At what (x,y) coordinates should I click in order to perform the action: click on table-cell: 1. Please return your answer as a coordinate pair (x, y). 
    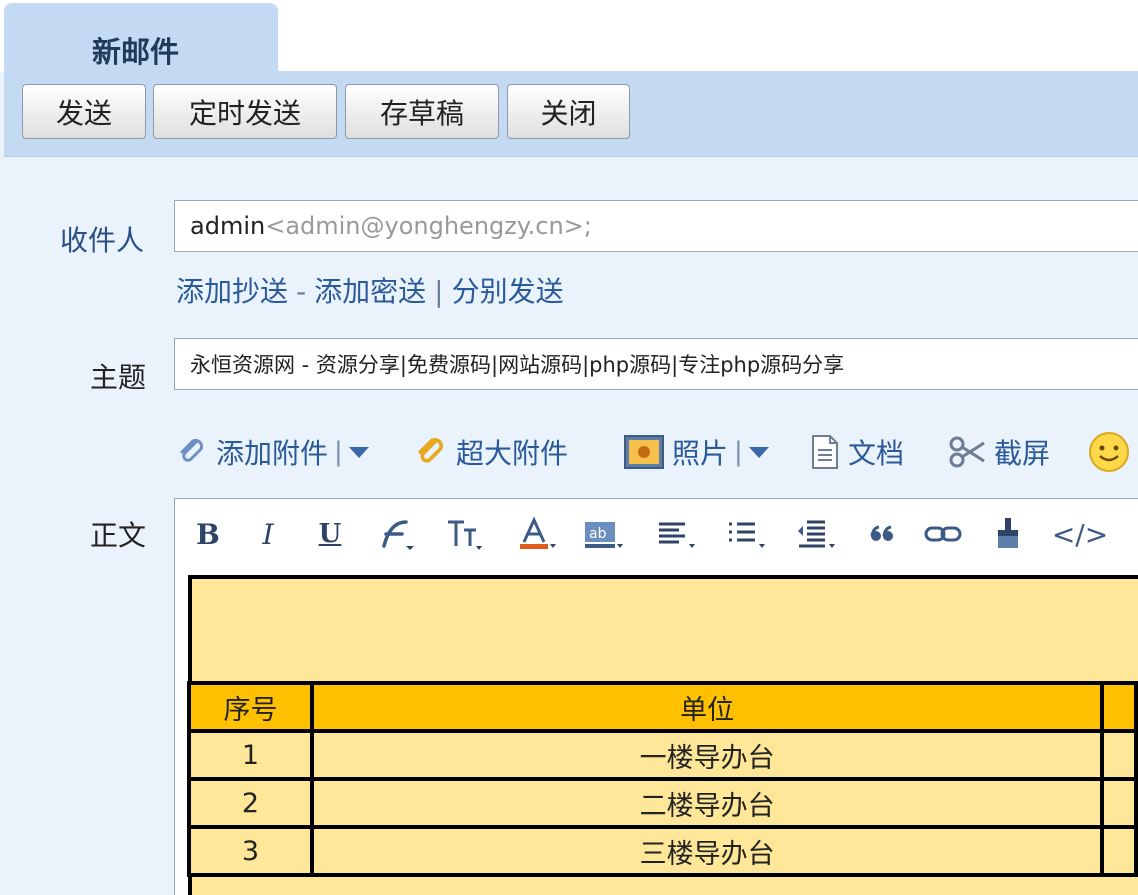
    Looking at the image, I should click on (250, 755).